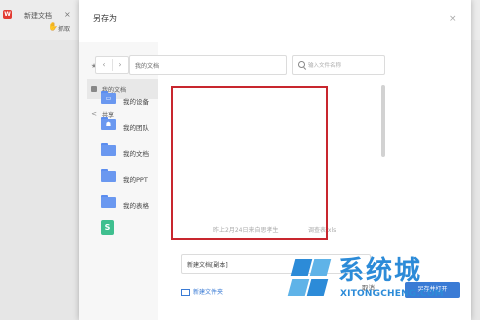 The image size is (480, 320). Describe the element at coordinates (64, 28) in the screenshot. I see `hand-tool-label: 抓取` at that location.